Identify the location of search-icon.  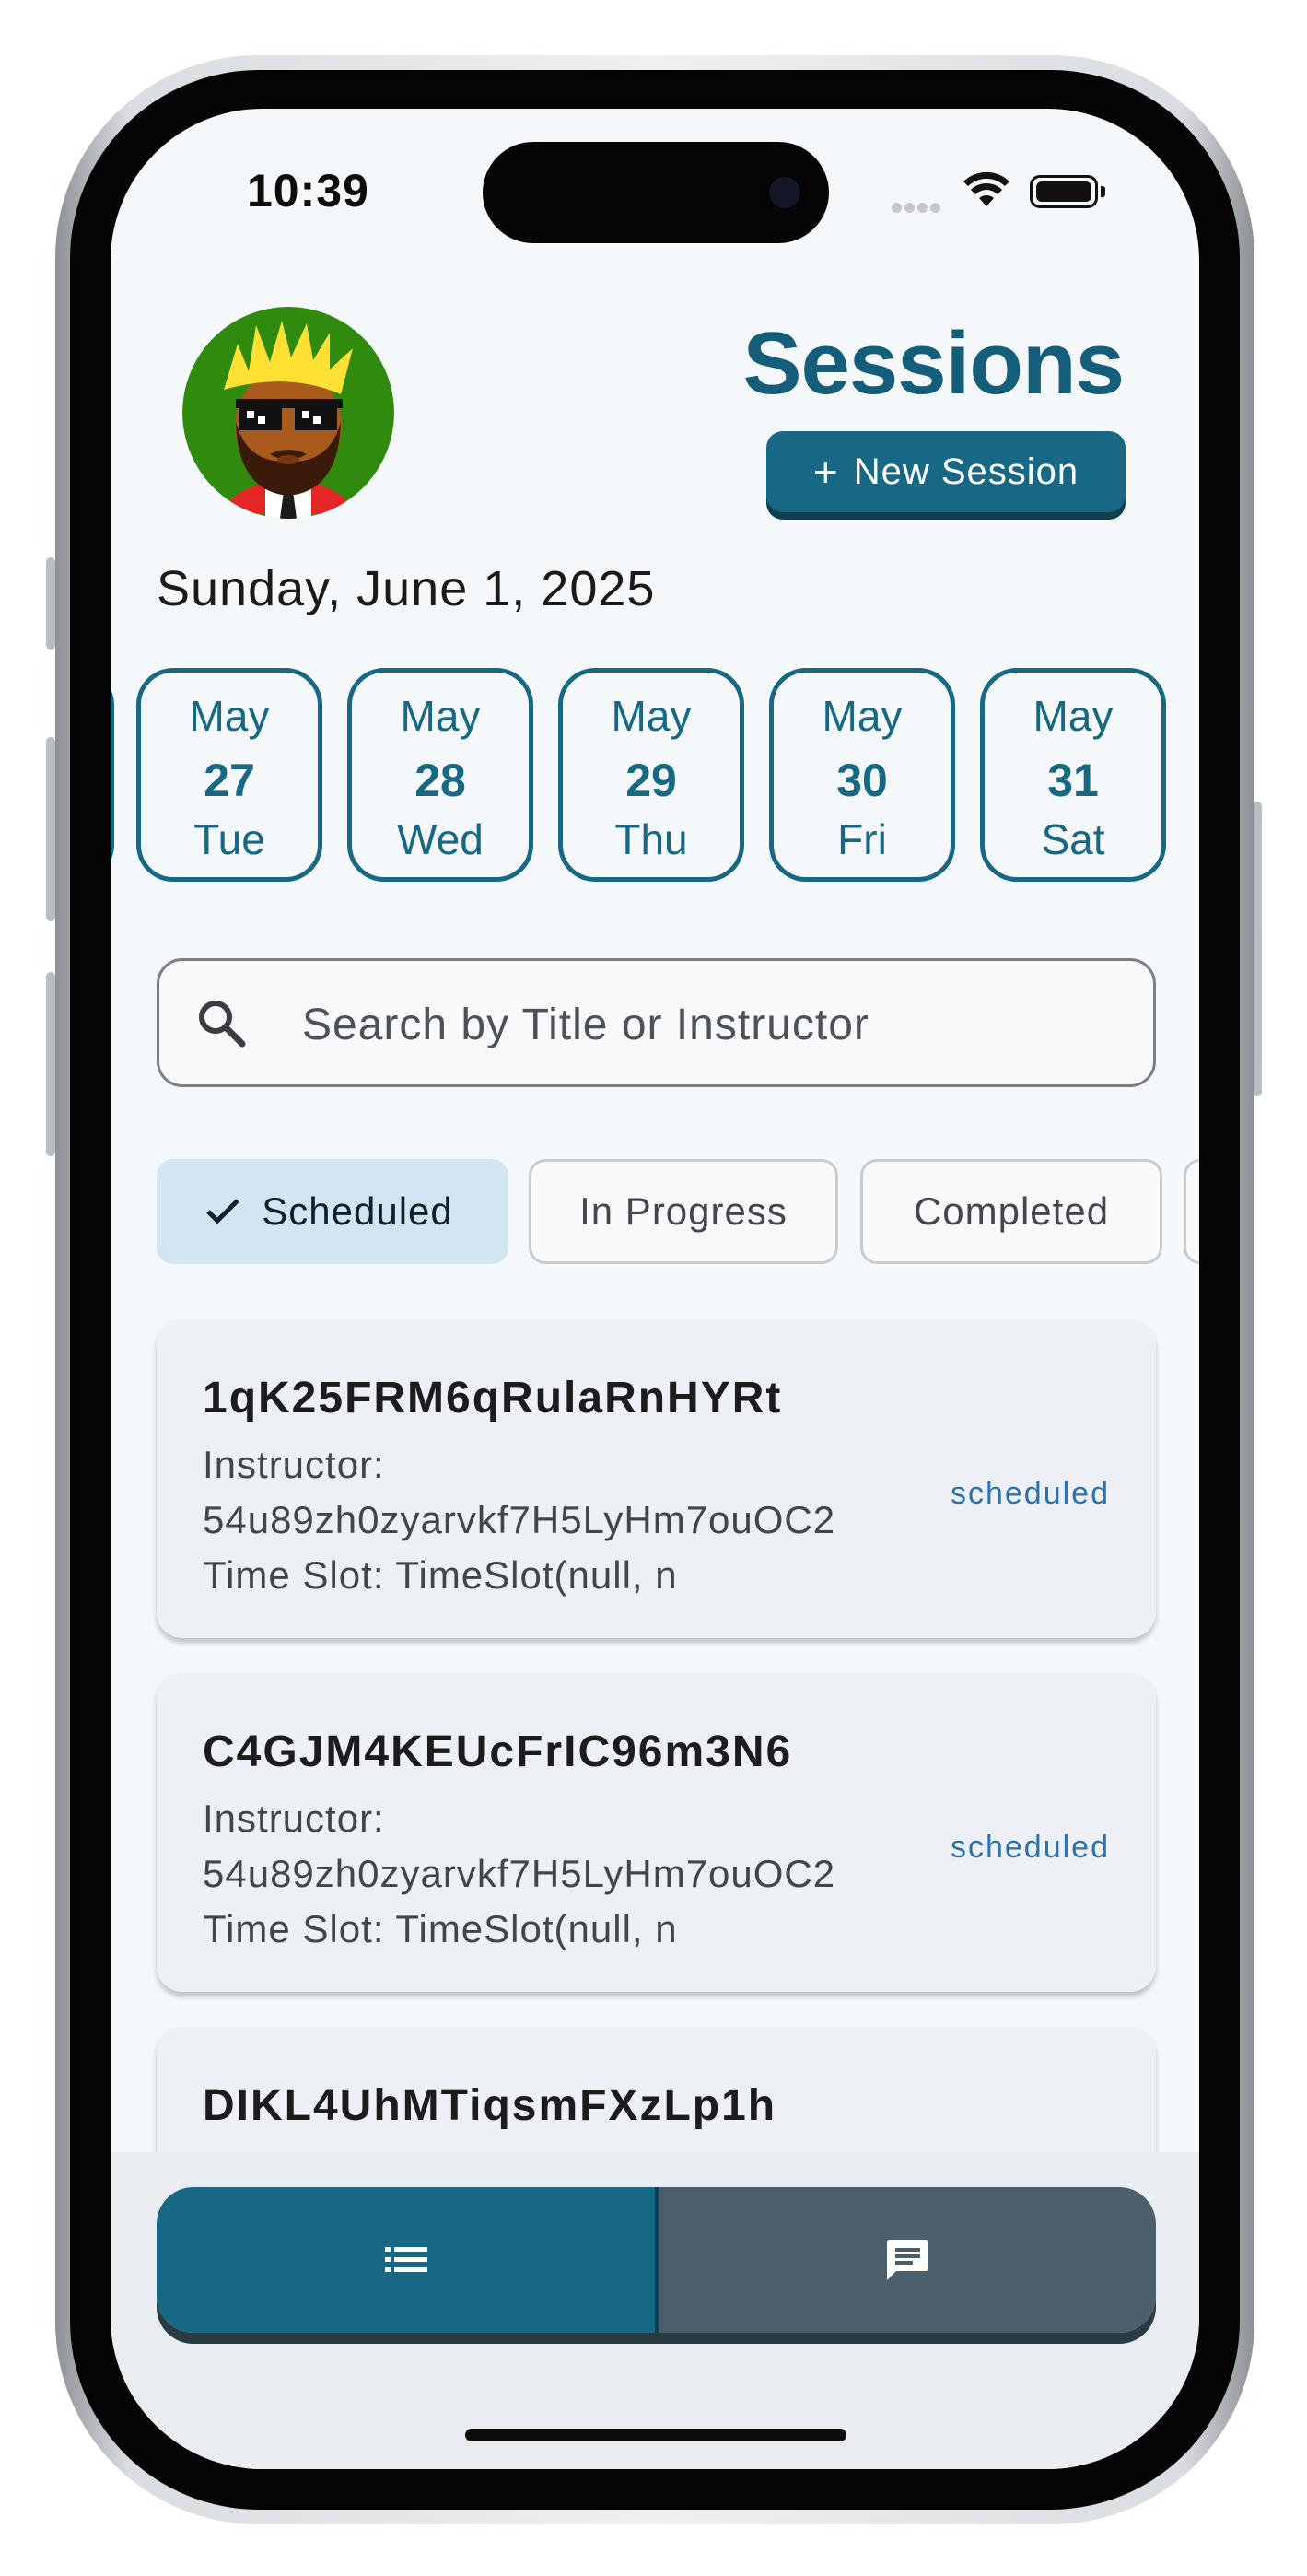
(223, 1024).